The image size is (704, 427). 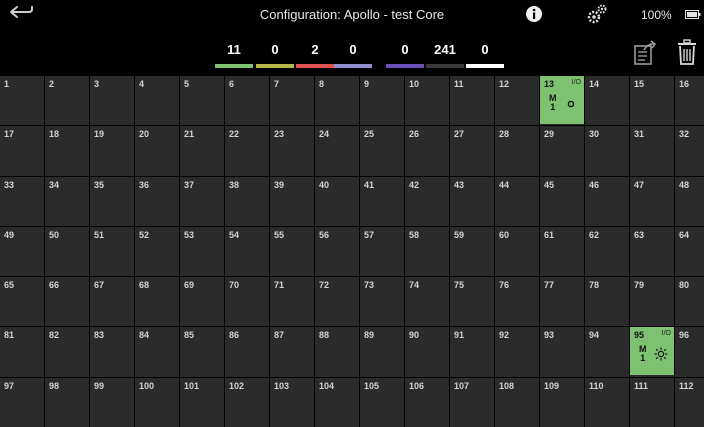 I want to click on grid-cell: 47, so click(x=652, y=201).